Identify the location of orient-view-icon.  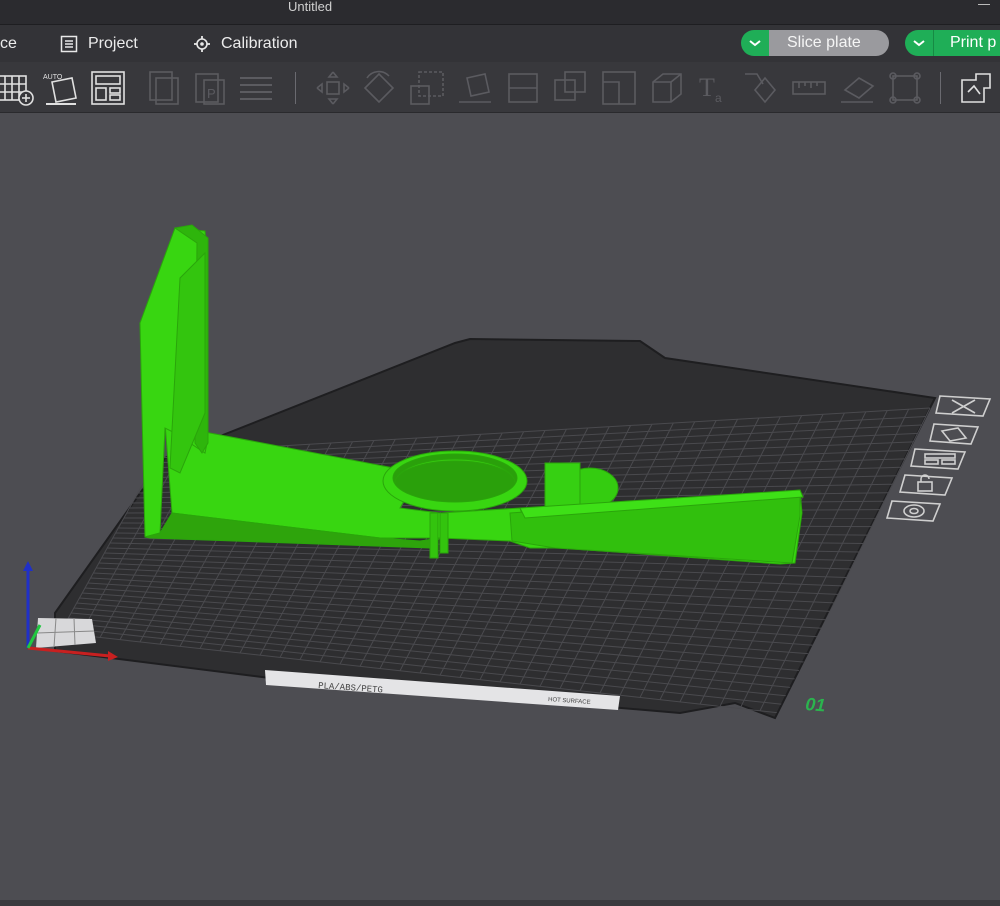
(954, 434).